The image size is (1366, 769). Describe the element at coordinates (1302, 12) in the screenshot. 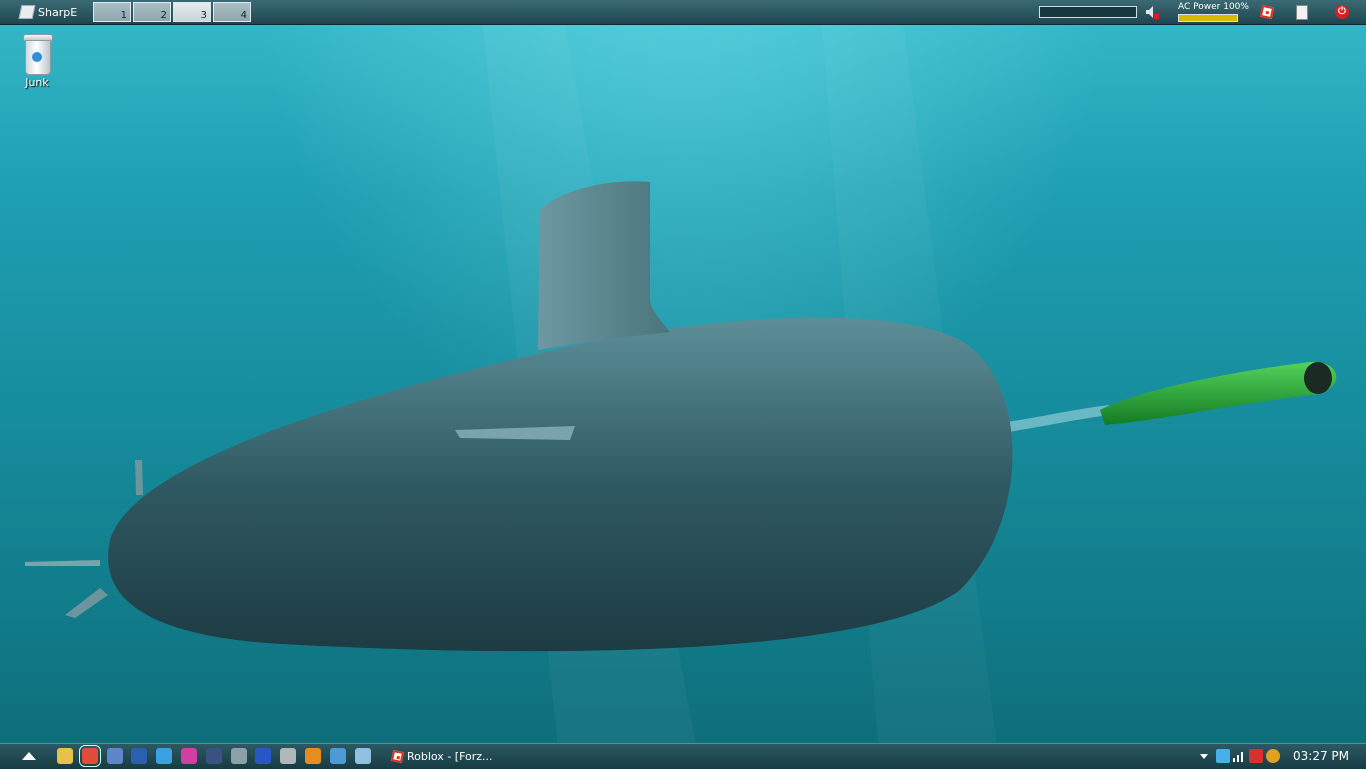

I see `document-icon` at that location.